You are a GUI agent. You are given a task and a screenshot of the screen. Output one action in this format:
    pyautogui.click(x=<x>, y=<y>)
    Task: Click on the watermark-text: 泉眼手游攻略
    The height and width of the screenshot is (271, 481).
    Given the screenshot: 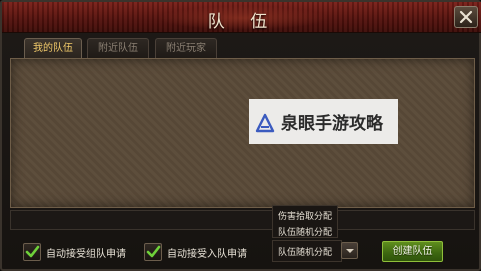 What is the action you would take?
    pyautogui.click(x=332, y=124)
    